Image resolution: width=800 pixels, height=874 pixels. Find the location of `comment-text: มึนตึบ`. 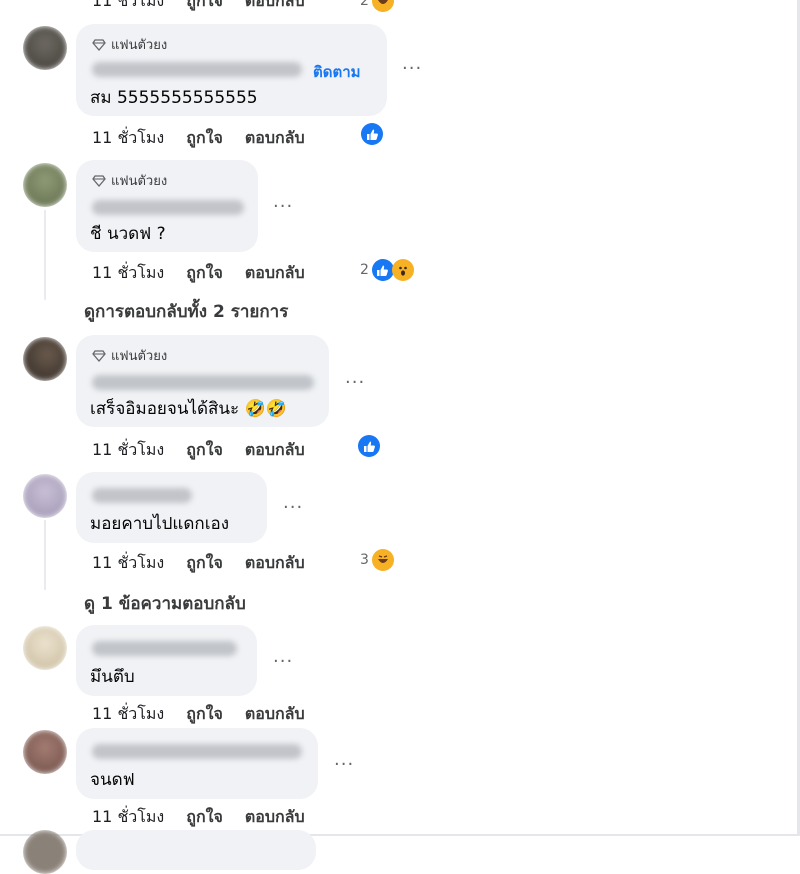

comment-text: มึนตึบ is located at coordinates (112, 677).